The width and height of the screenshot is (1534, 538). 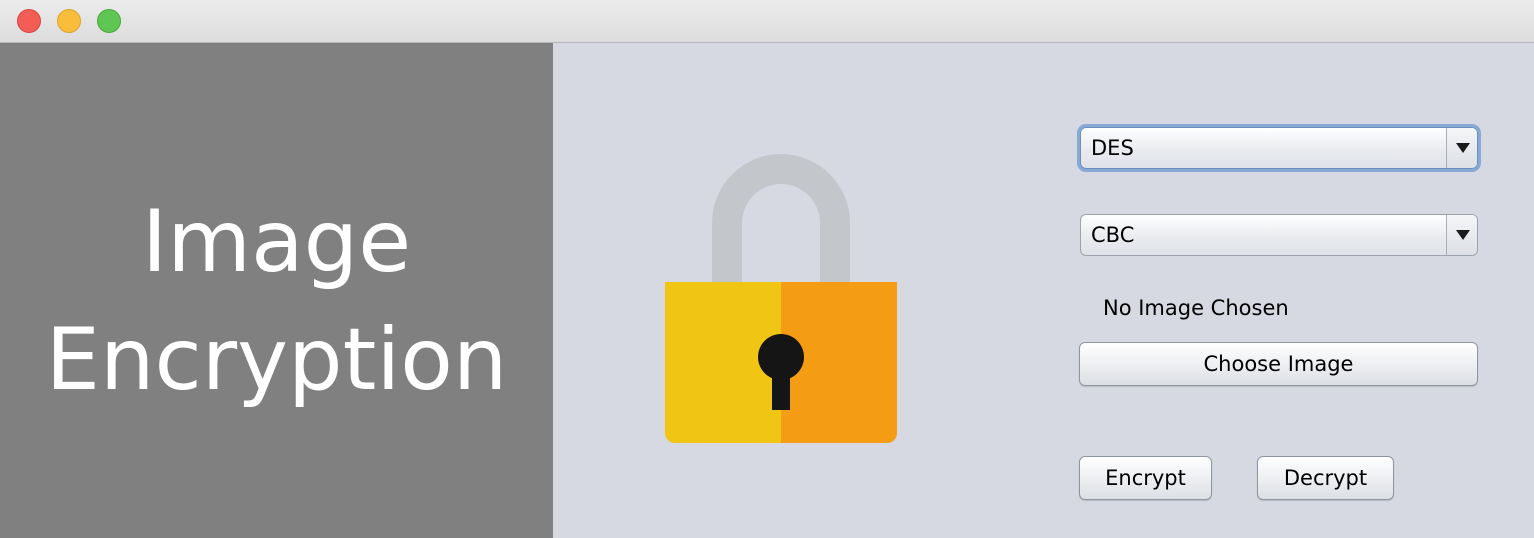 What do you see at coordinates (276, 242) in the screenshot?
I see `app-title-line-1: Image` at bounding box center [276, 242].